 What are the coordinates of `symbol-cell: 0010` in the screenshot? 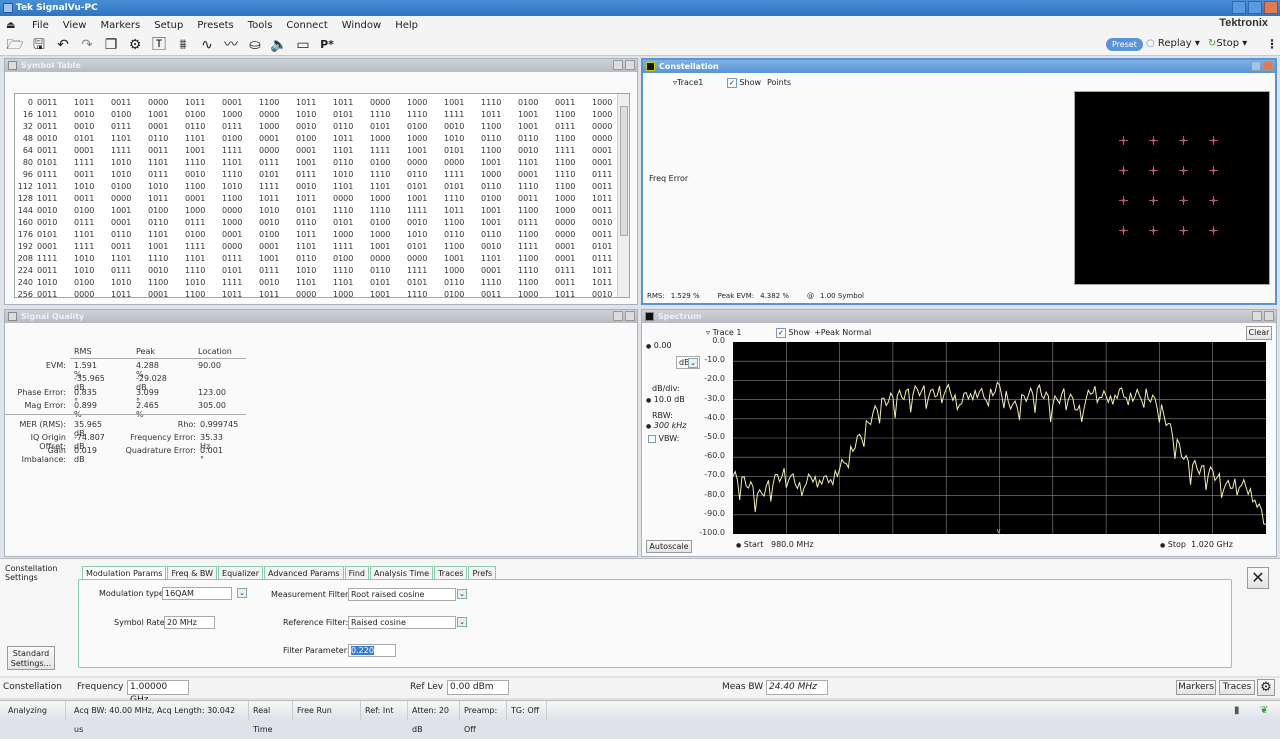 It's located at (84, 126).